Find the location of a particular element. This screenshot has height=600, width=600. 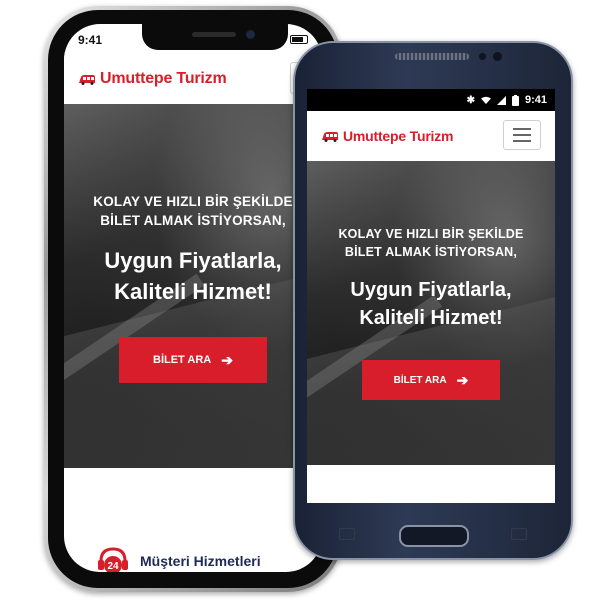

wifi-icon is located at coordinates (485, 100).